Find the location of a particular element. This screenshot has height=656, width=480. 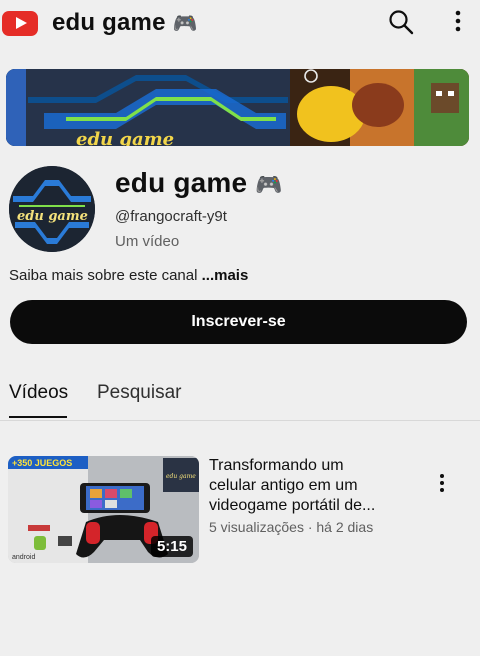

top-app-bar: edu game 🎮 is located at coordinates (240, 23).